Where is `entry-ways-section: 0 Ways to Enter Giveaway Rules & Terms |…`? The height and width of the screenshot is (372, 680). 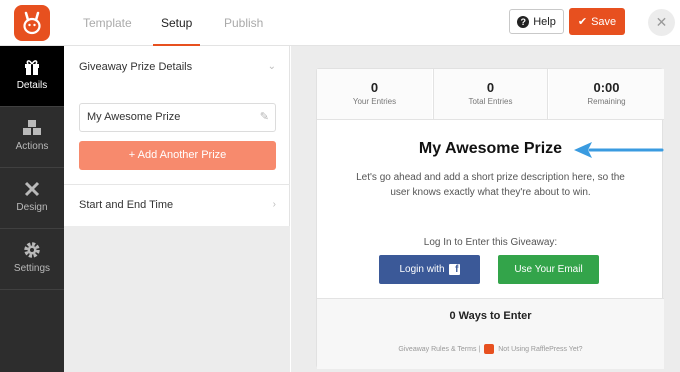
entry-ways-section: 0 Ways to Enter Giveaway Rules & Terms |… is located at coordinates (490, 333).